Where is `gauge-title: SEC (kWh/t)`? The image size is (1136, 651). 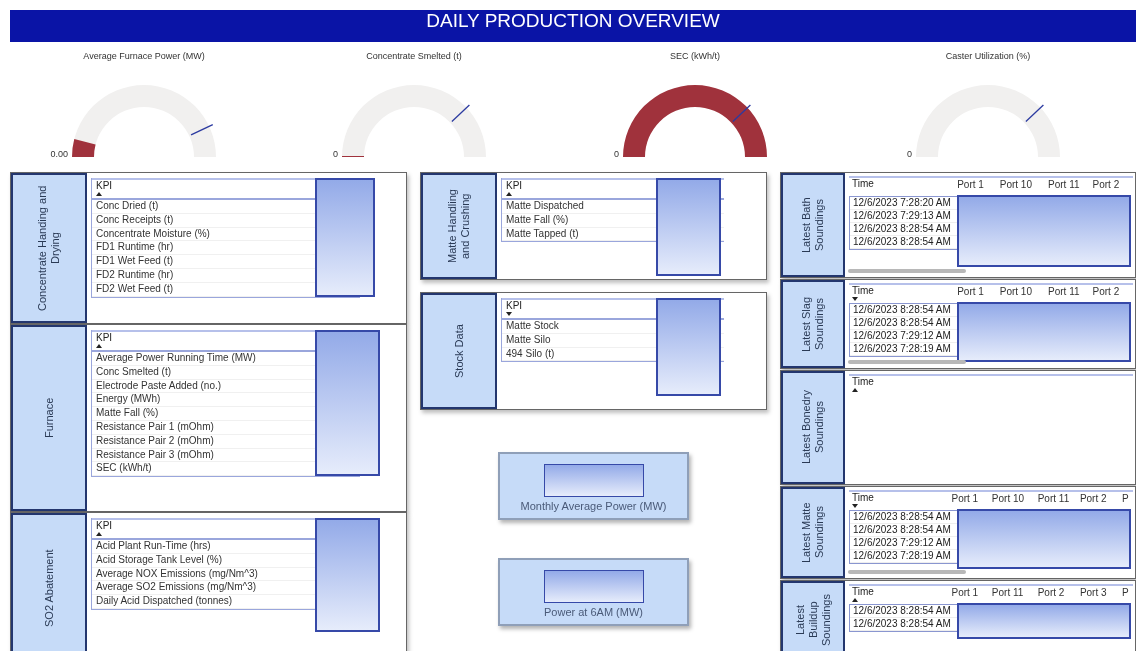
gauge-title: SEC (kWh/t) is located at coordinates (695, 57).